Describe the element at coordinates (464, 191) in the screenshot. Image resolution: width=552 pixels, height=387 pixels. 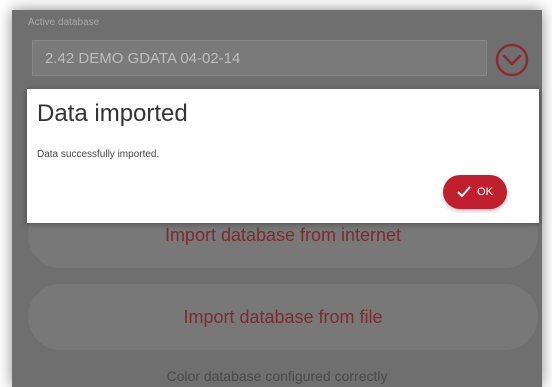
I see `checkmark-icon` at that location.